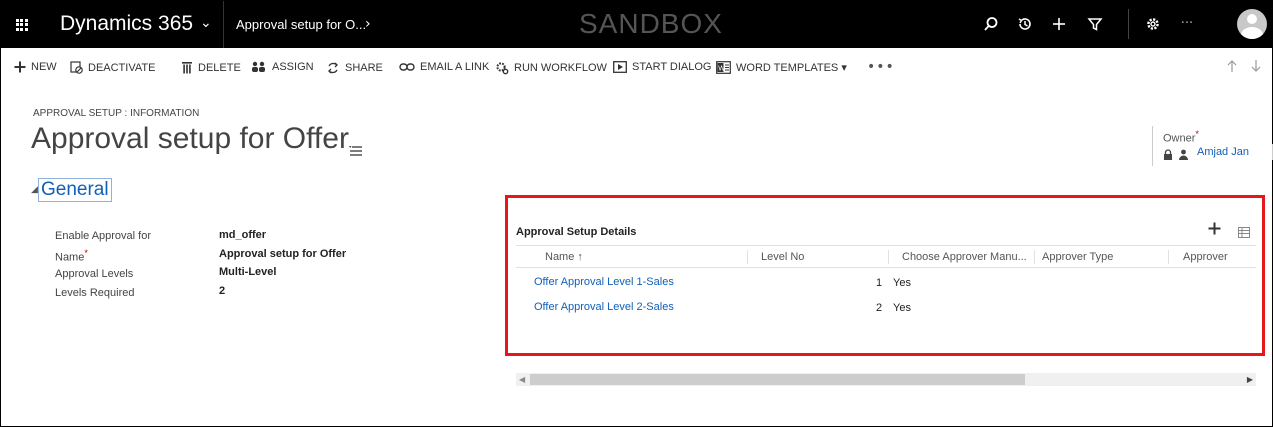  What do you see at coordinates (122, 67) in the screenshot?
I see `deactivate-label: DEACTIVATE` at bounding box center [122, 67].